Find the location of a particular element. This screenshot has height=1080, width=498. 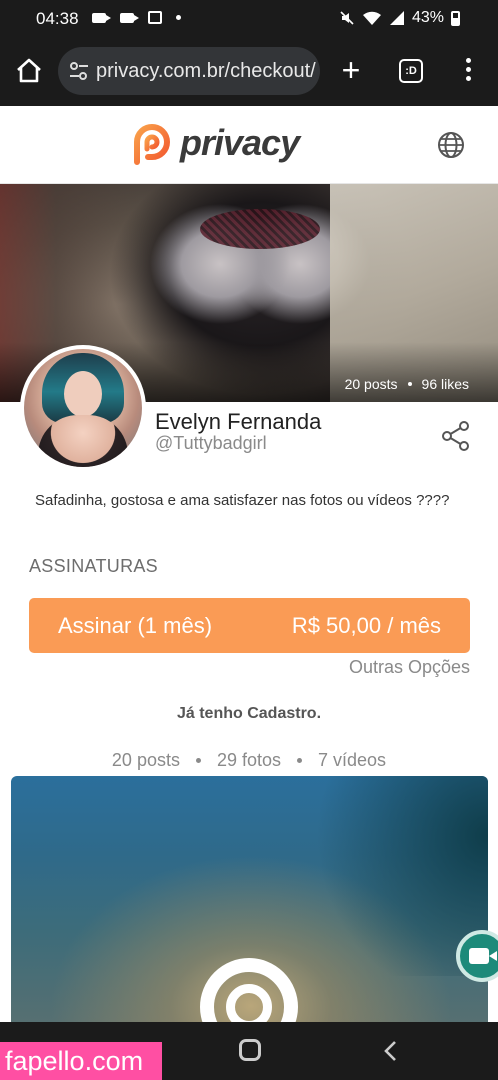

video-icon is located at coordinates (129, 17).